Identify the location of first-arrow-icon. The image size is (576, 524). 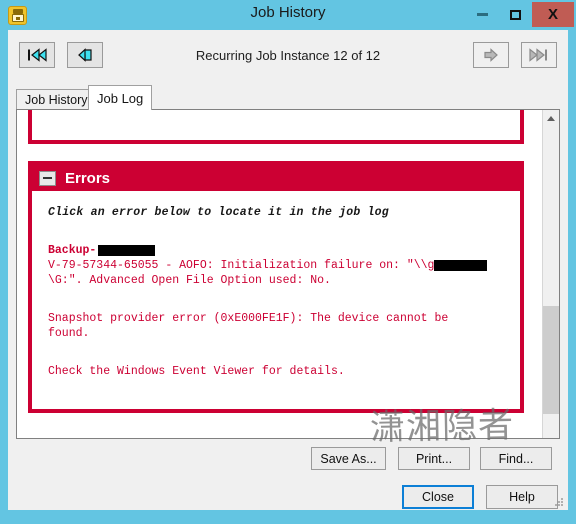
(37, 55).